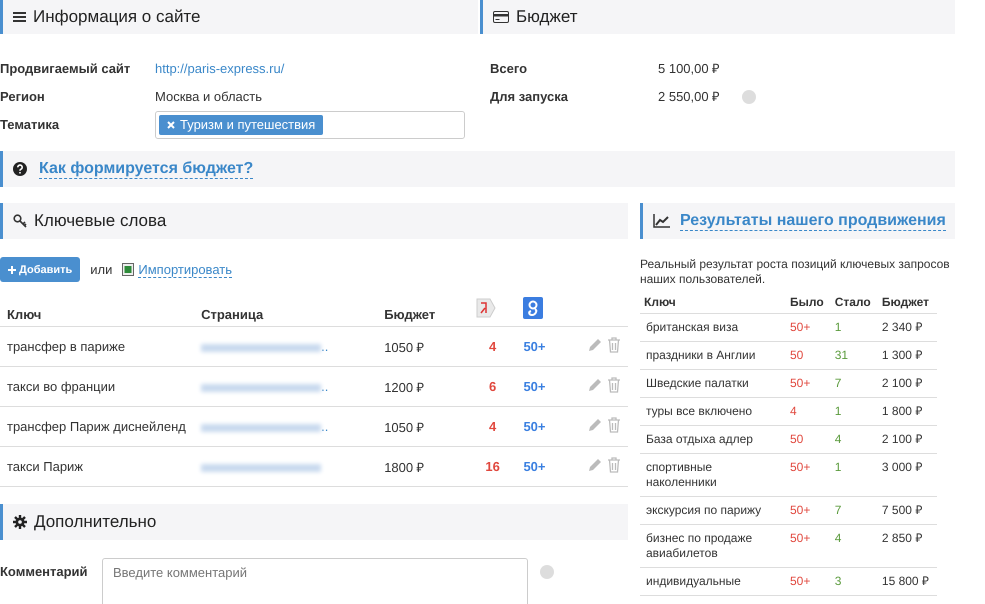 The width and height of the screenshot is (985, 604). What do you see at coordinates (423, 466) in the screenshot?
I see `budget-cell: 1800 ₽` at bounding box center [423, 466].